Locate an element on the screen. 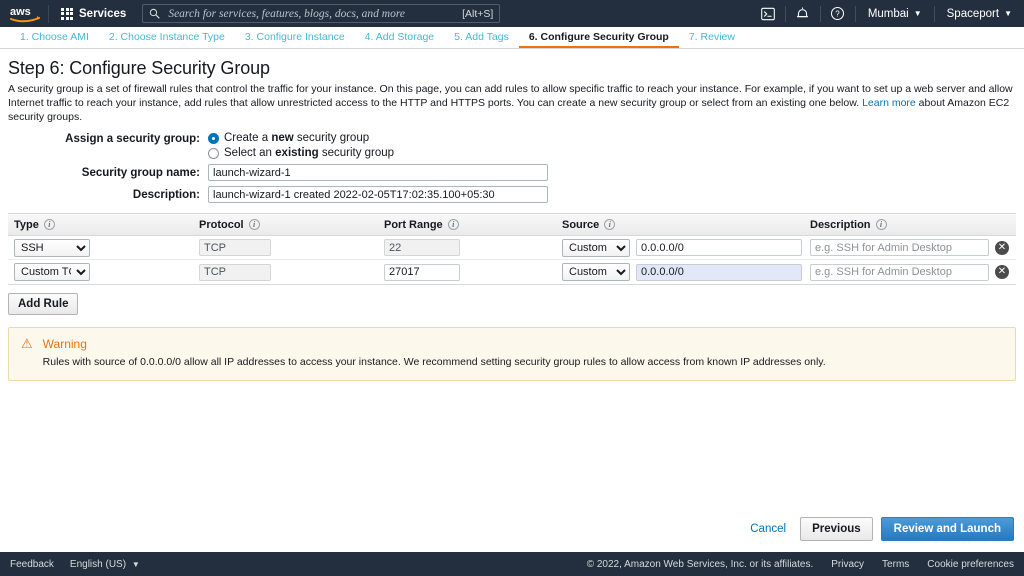 Image resolution: width=1024 pixels, height=576 pixels. security-group-description-label: Description: is located at coordinates (166, 194).